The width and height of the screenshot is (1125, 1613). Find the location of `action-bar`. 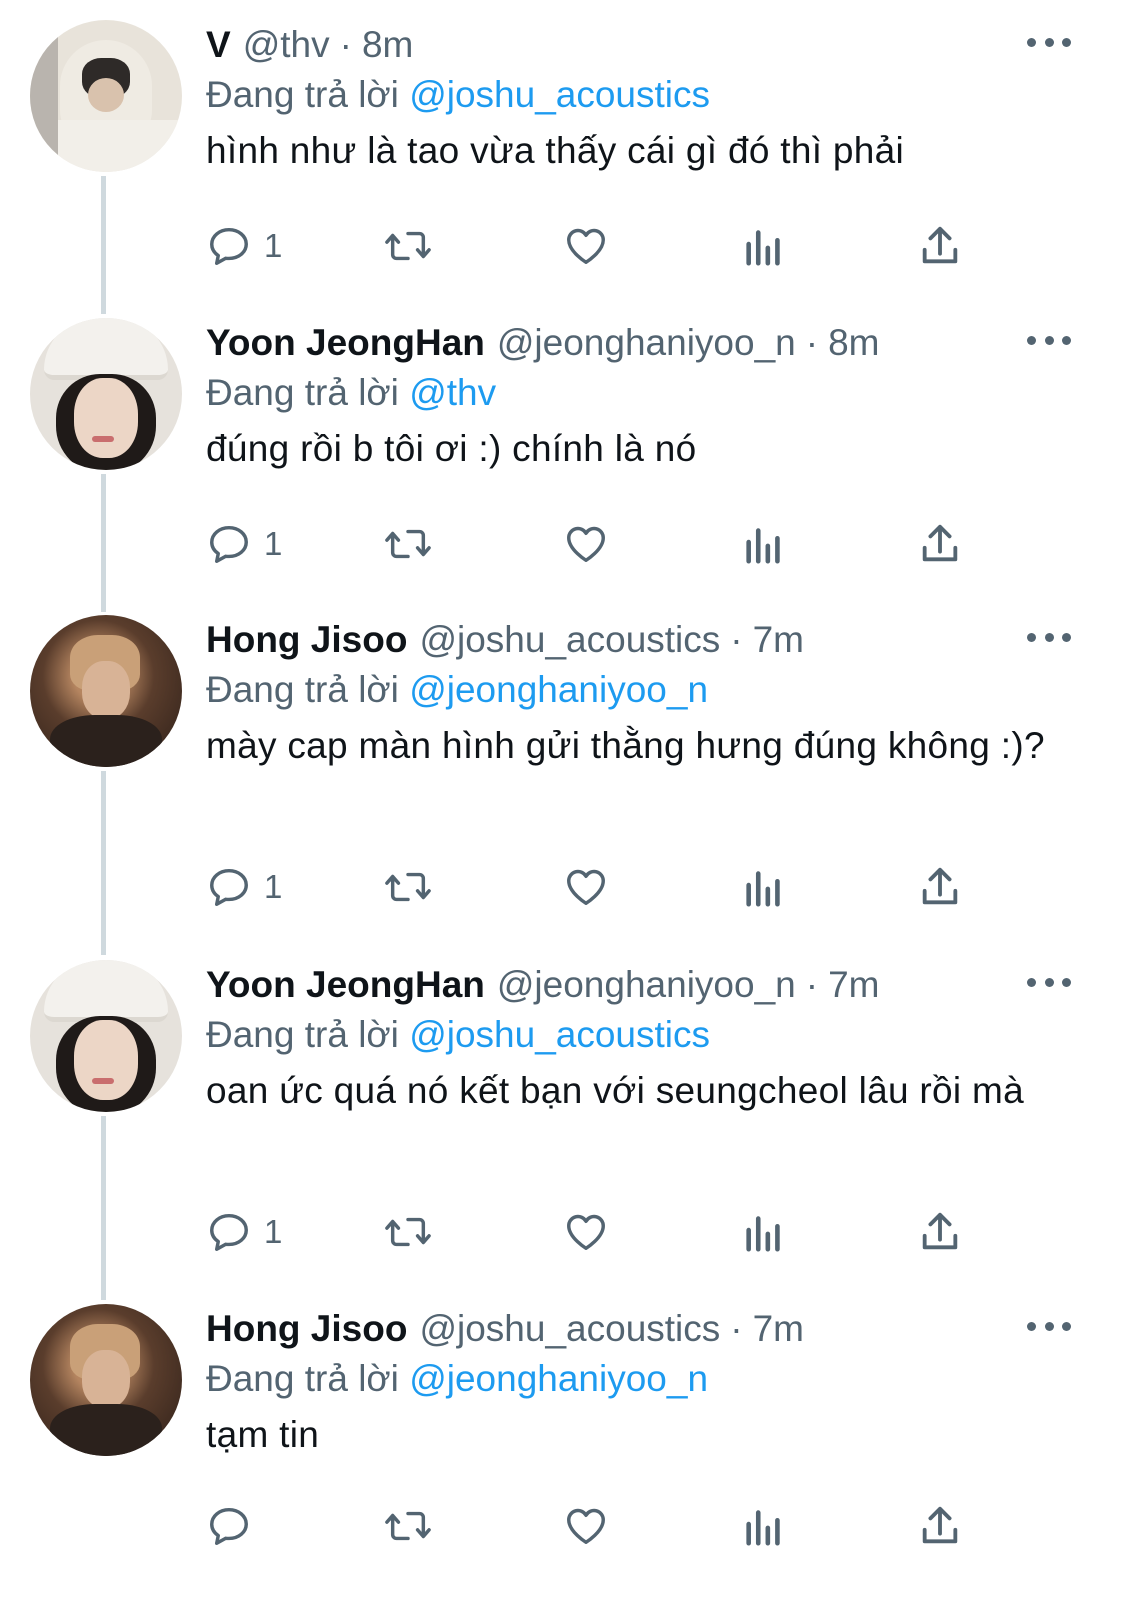

action-bar is located at coordinates (586, 1526).